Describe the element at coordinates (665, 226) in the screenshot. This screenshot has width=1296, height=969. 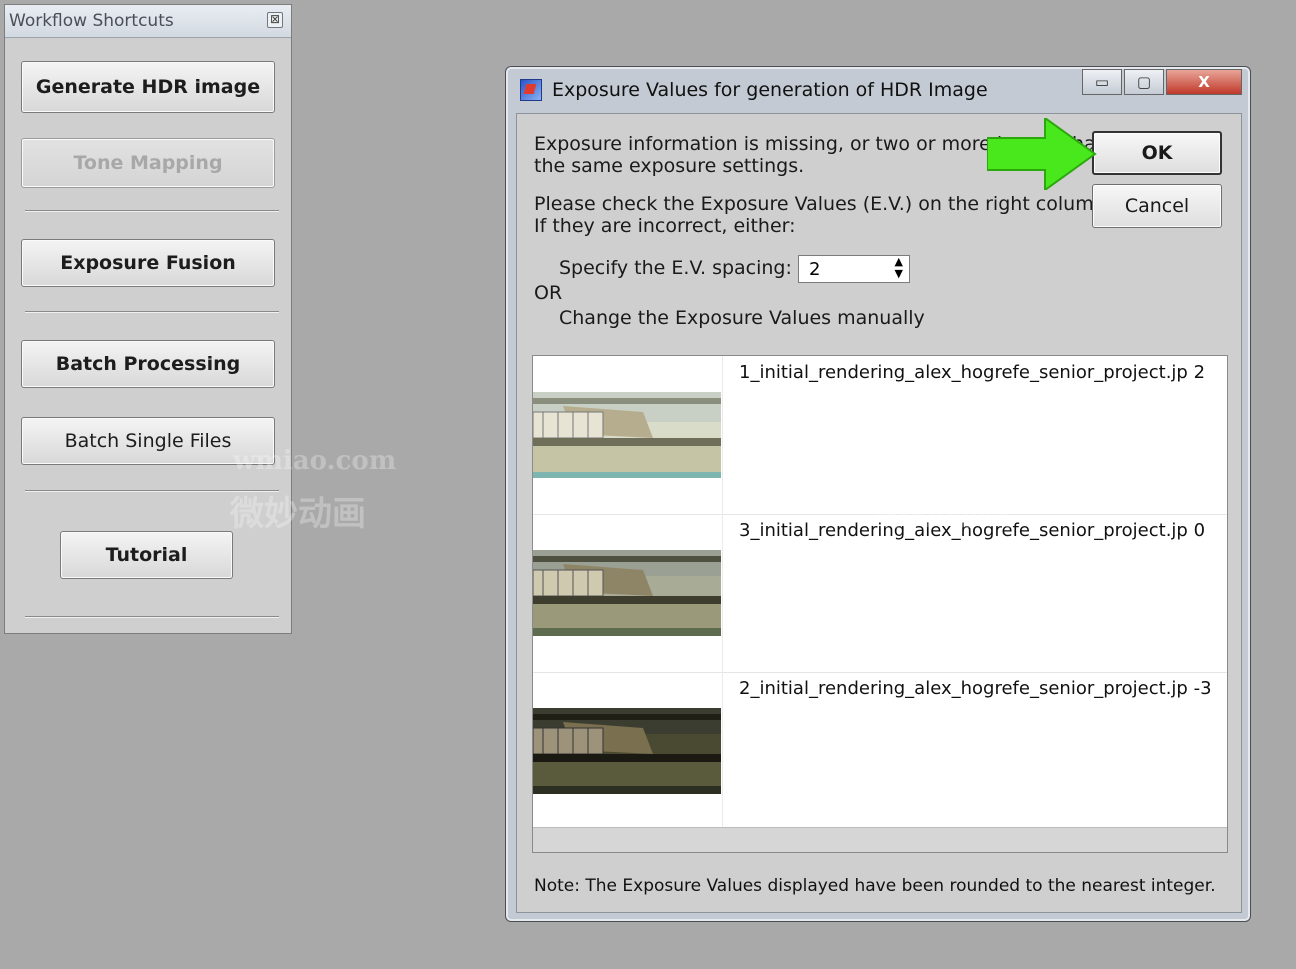
I see `check-ev-text-line2: If they are incorrect, either:` at that location.